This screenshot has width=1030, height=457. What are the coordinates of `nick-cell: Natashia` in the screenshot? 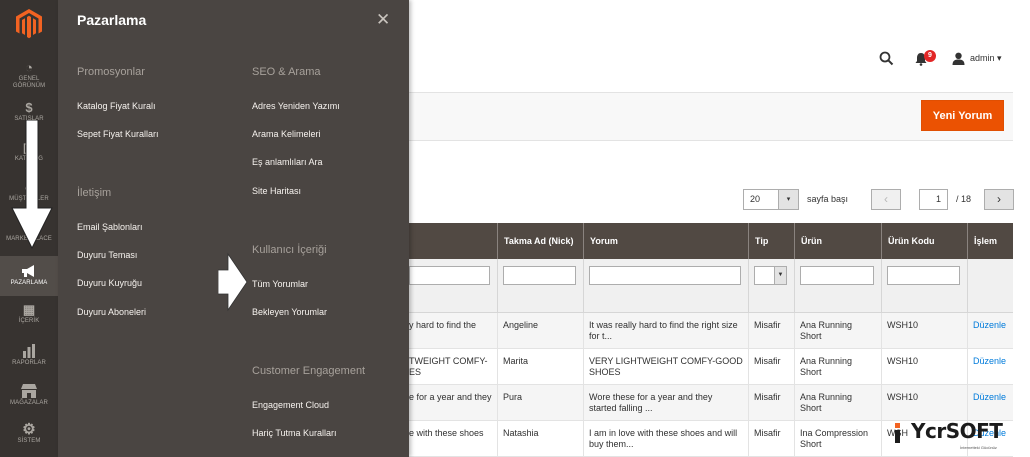 It's located at (521, 433).